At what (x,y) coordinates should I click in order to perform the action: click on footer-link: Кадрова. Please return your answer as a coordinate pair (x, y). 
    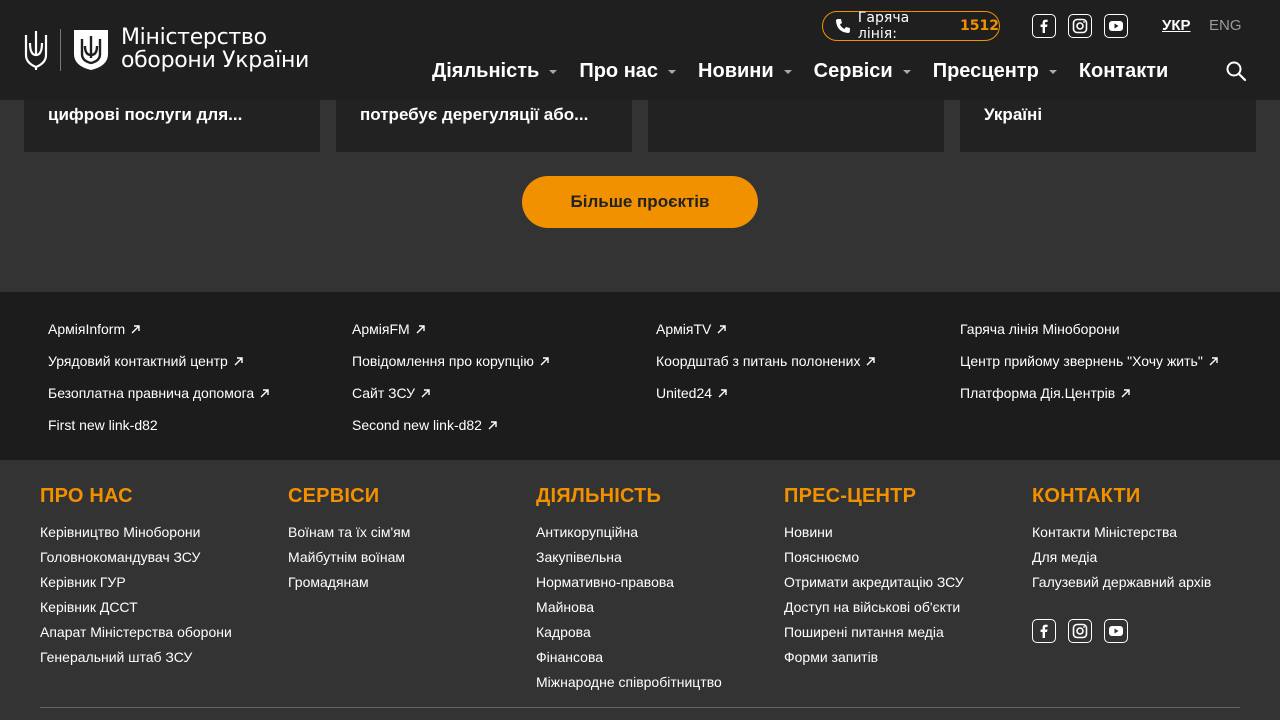
    Looking at the image, I should click on (629, 632).